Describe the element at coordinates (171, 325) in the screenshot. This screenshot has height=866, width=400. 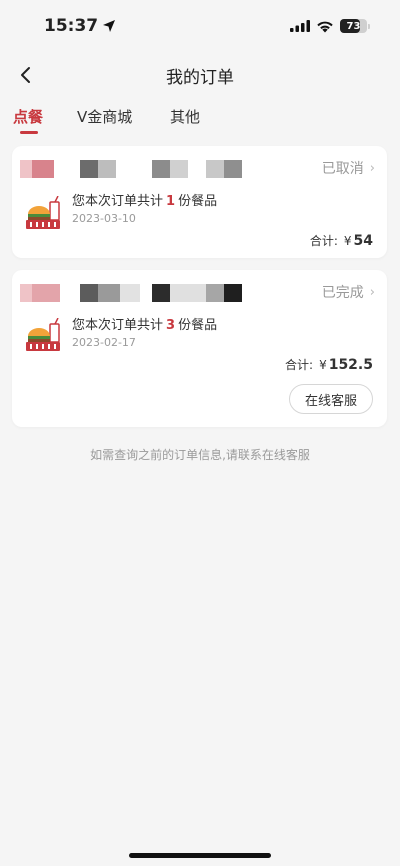
I see `item-count: 3` at that location.